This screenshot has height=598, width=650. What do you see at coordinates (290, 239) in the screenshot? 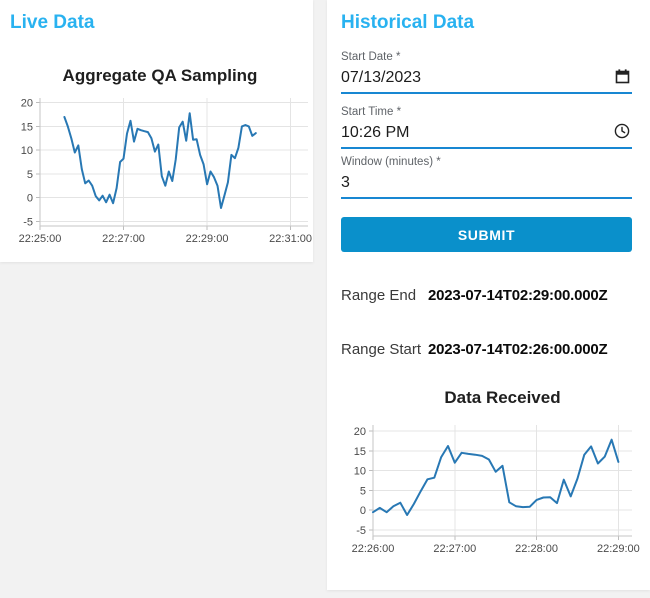
I see `svg-text: 22:31:00` at bounding box center [290, 239].